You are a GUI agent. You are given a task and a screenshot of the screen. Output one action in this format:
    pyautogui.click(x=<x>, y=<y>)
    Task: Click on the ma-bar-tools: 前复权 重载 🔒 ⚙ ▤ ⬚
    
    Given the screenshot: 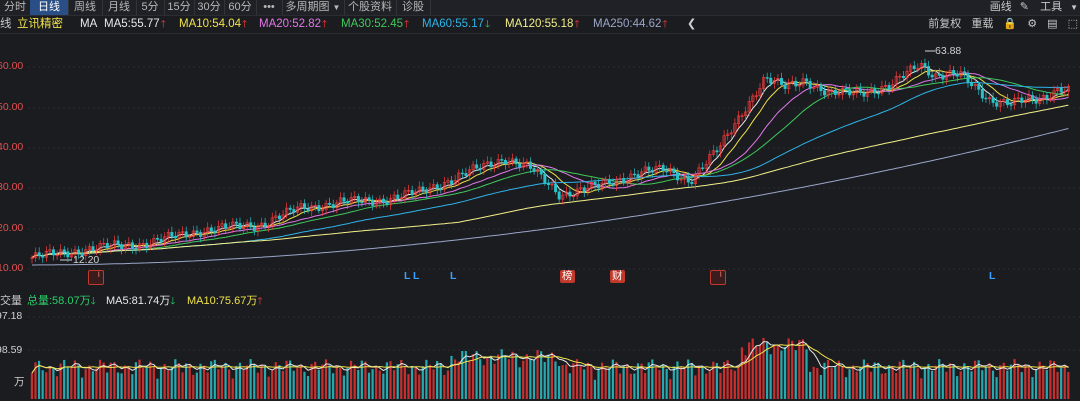 What is the action you would take?
    pyautogui.click(x=999, y=24)
    